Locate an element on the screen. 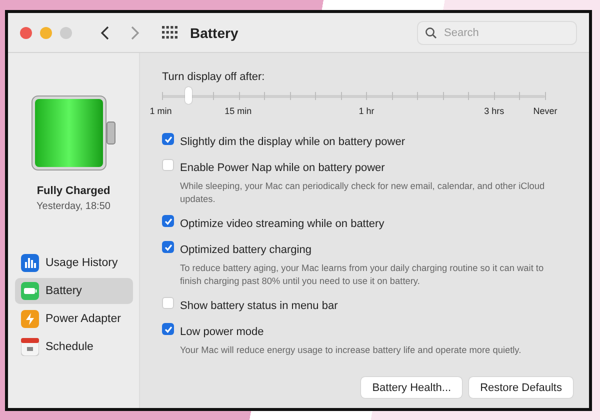 This screenshot has height=420, width=600. sidebar-item: Usage History is located at coordinates (73, 263).